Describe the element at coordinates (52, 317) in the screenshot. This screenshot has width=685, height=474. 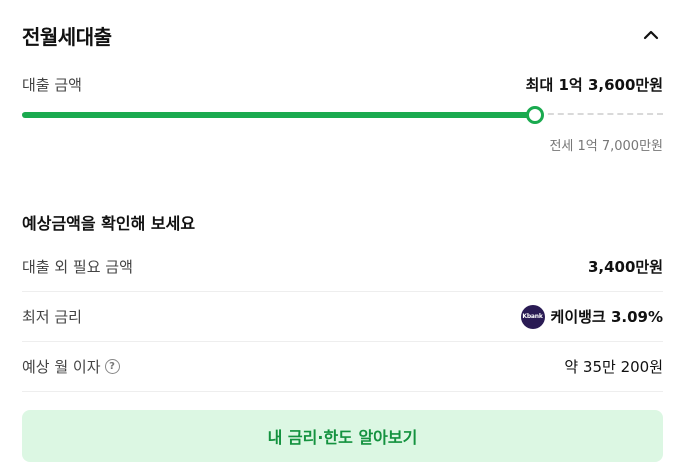
I see `lowest-rate-label: 최저 금리` at that location.